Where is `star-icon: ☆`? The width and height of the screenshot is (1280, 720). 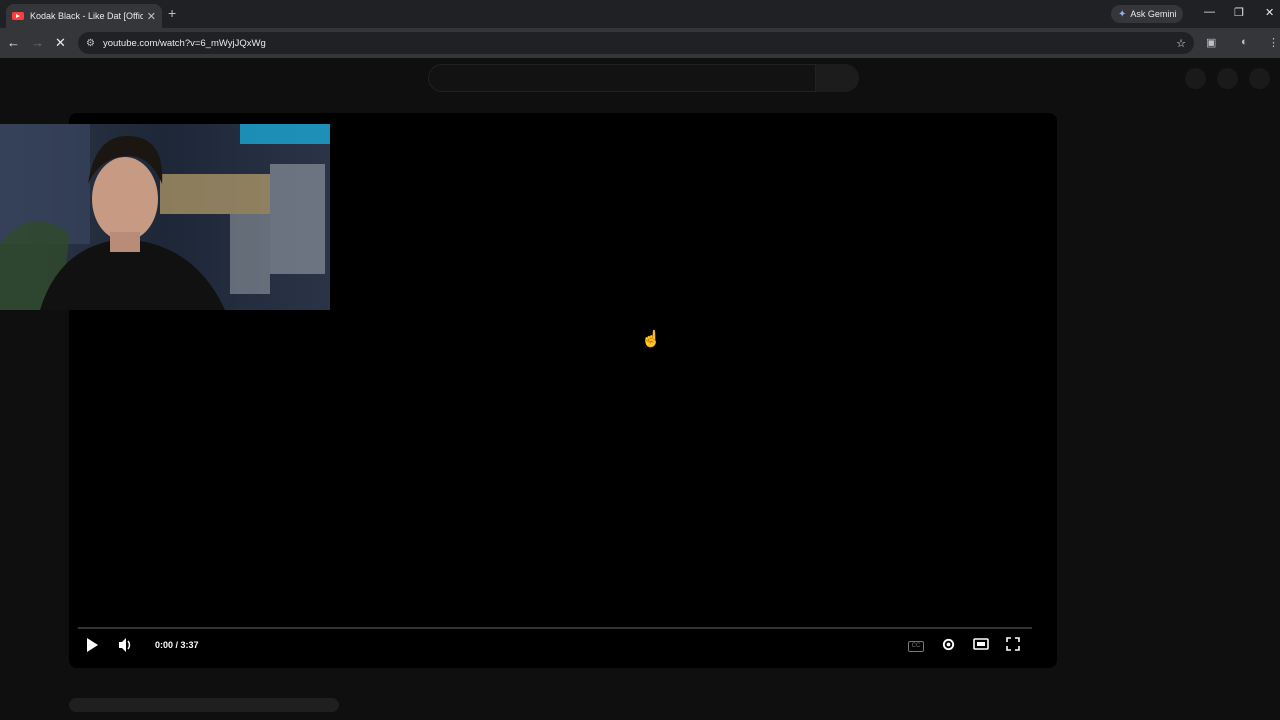
star-icon: ☆ is located at coordinates (1181, 43).